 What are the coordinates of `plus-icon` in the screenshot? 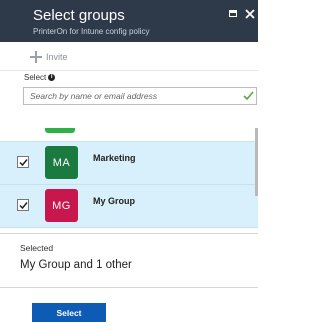 It's located at (36, 57).